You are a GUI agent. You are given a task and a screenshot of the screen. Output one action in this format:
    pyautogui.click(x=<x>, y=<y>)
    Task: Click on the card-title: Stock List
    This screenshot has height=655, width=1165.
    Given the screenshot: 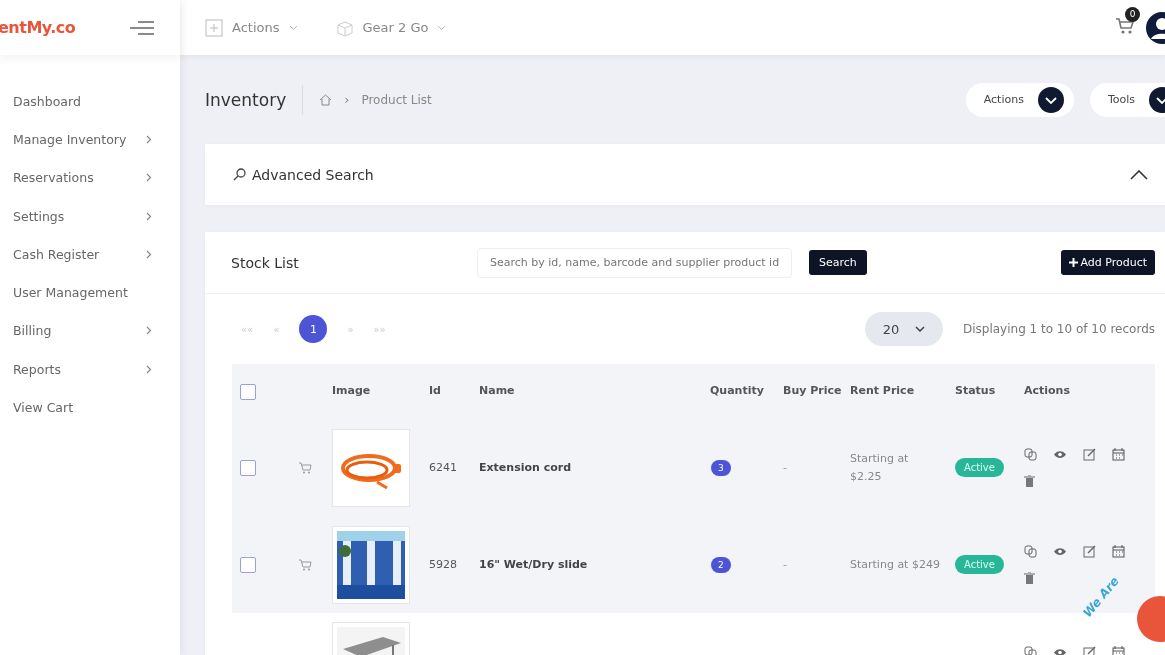 What is the action you would take?
    pyautogui.click(x=265, y=262)
    